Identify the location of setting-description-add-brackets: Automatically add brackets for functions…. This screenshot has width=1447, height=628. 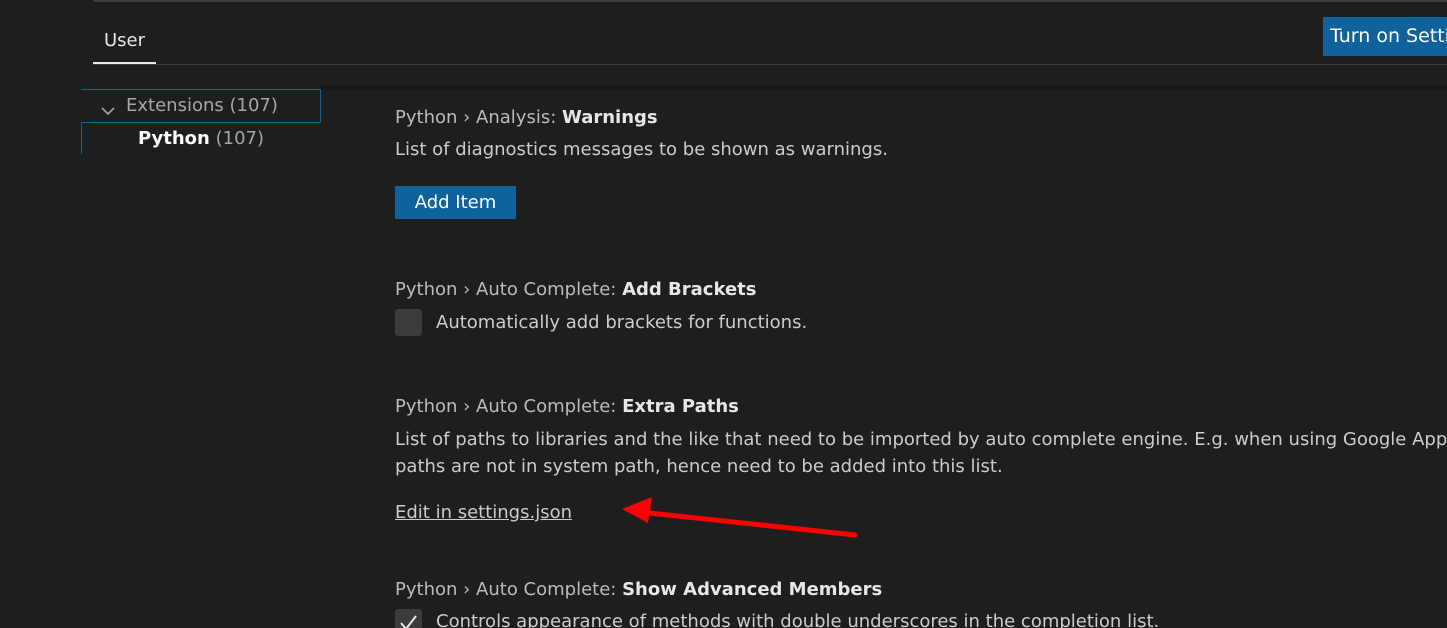
(622, 322).